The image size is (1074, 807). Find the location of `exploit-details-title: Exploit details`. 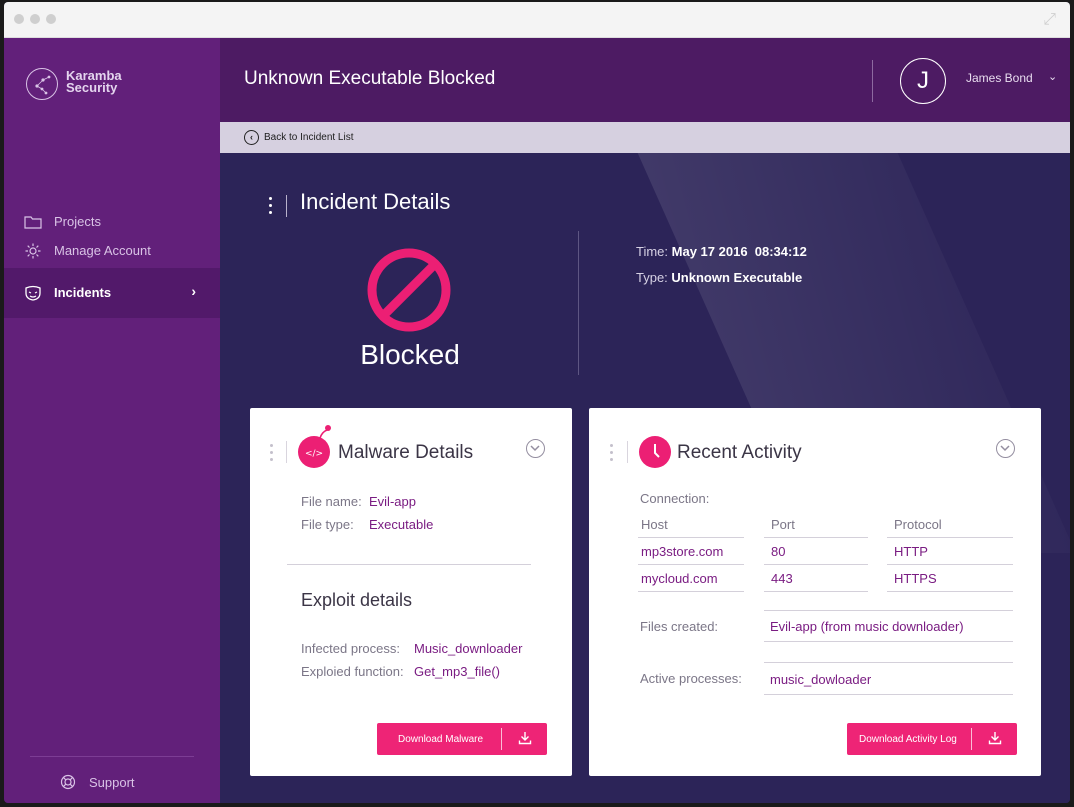

exploit-details-title: Exploit details is located at coordinates (357, 600).